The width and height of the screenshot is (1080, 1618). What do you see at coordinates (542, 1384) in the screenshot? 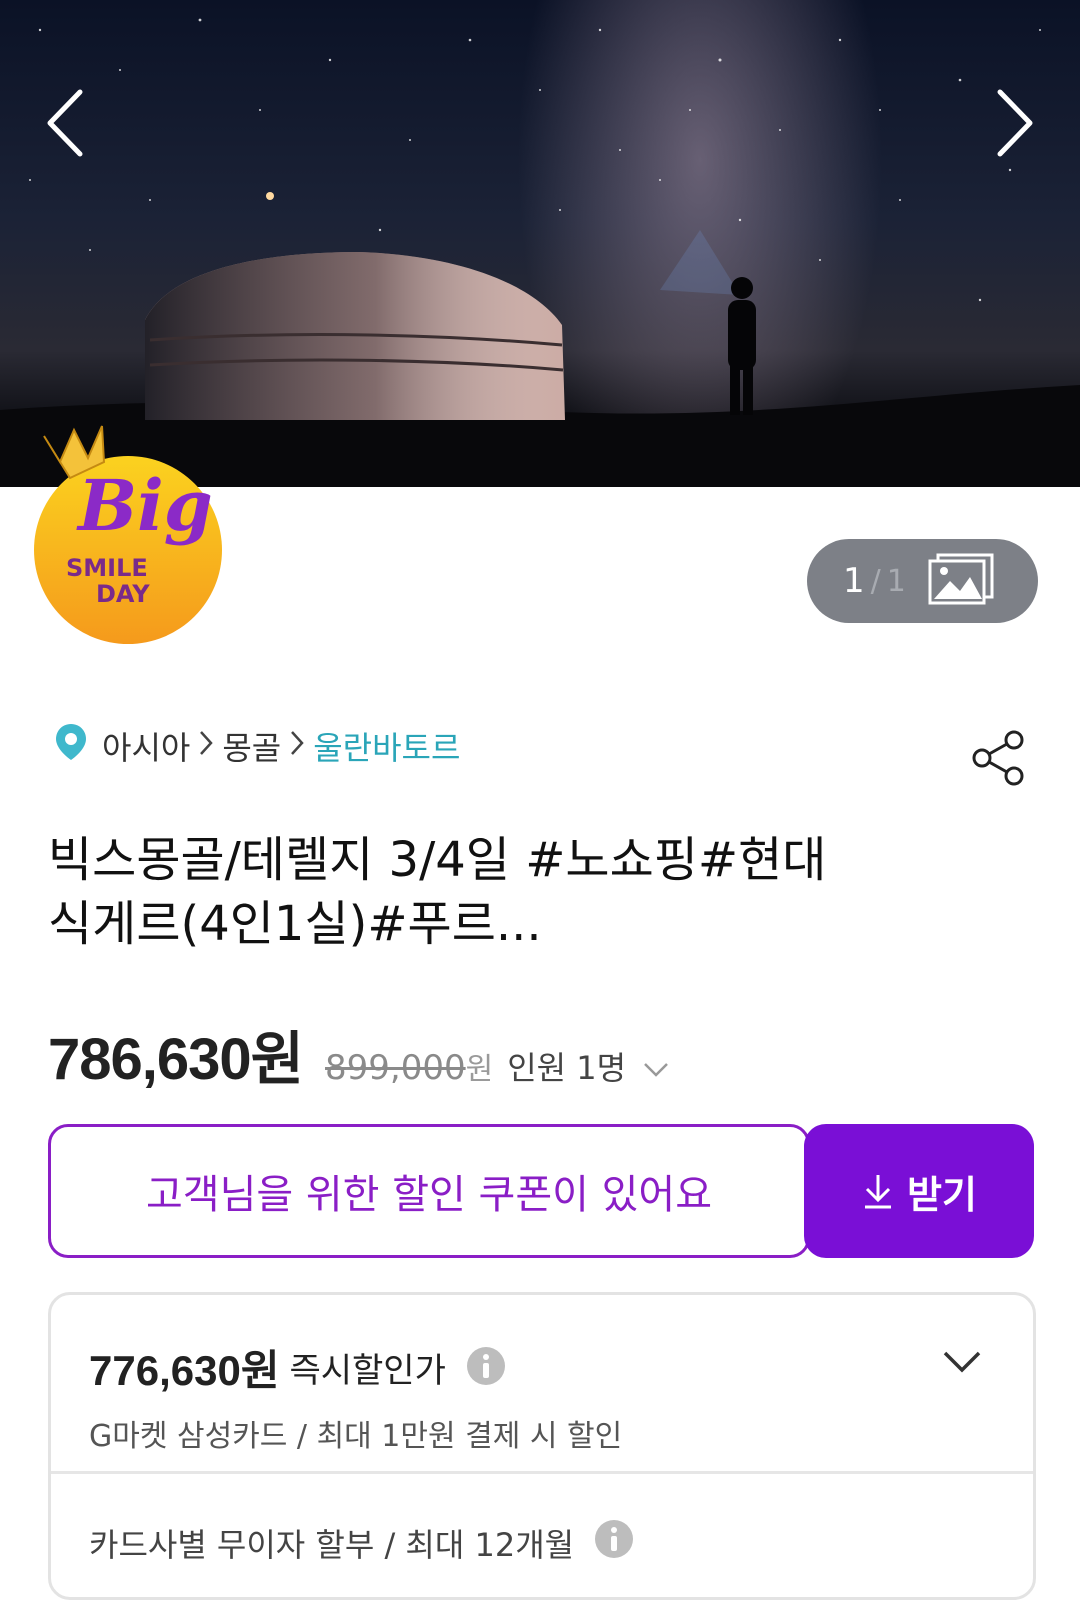
I see `instant-discount-row: 776,630원 즉시할인가 G마켓 삼성카드 / 최대 1만원 결제 시 할인` at bounding box center [542, 1384].